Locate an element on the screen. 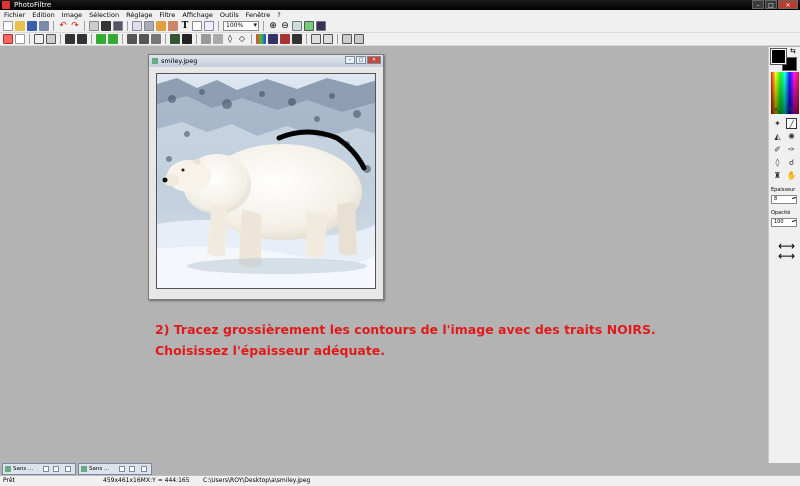 This screenshot has height=486, width=800. foreground-color-swatch is located at coordinates (778, 56).